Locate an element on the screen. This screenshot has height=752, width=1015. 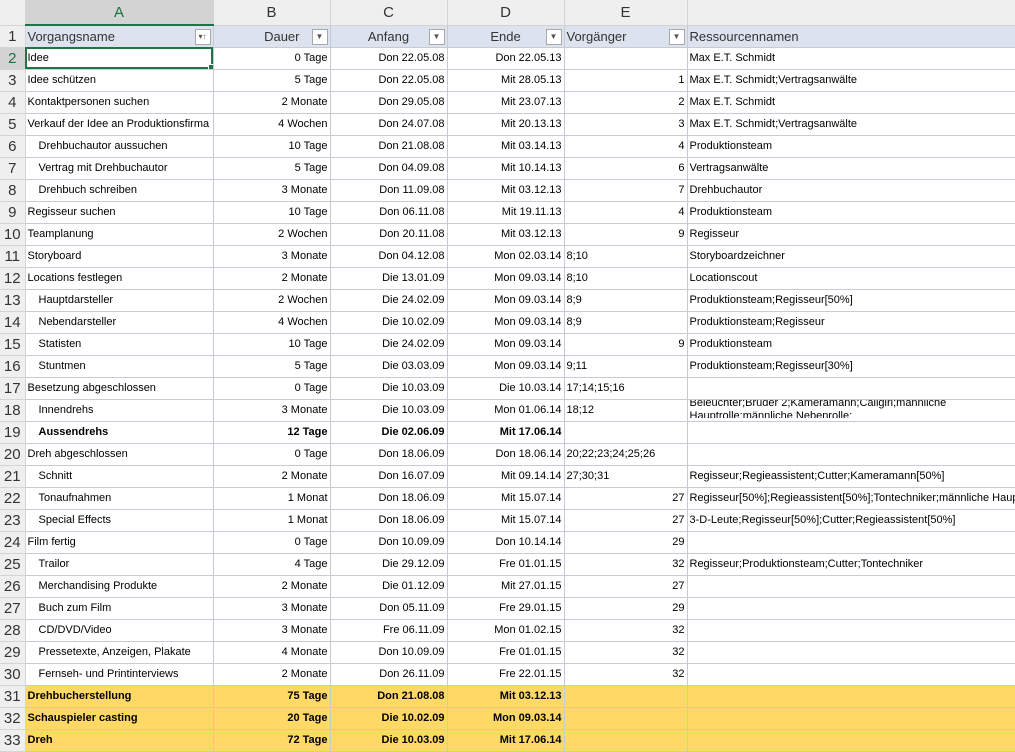
row-header: 17 is located at coordinates (12, 388).